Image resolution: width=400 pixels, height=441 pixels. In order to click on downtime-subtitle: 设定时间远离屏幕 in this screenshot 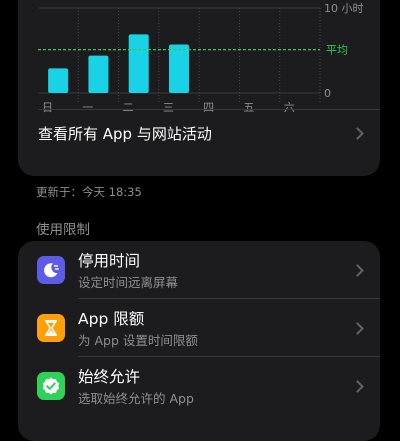, I will do `click(128, 282)`.